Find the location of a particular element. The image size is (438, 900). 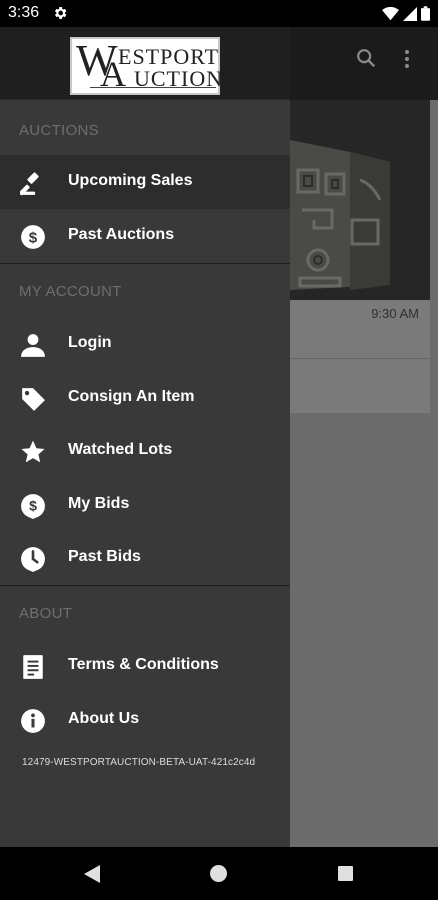

status-icons is located at coordinates (406, 13).